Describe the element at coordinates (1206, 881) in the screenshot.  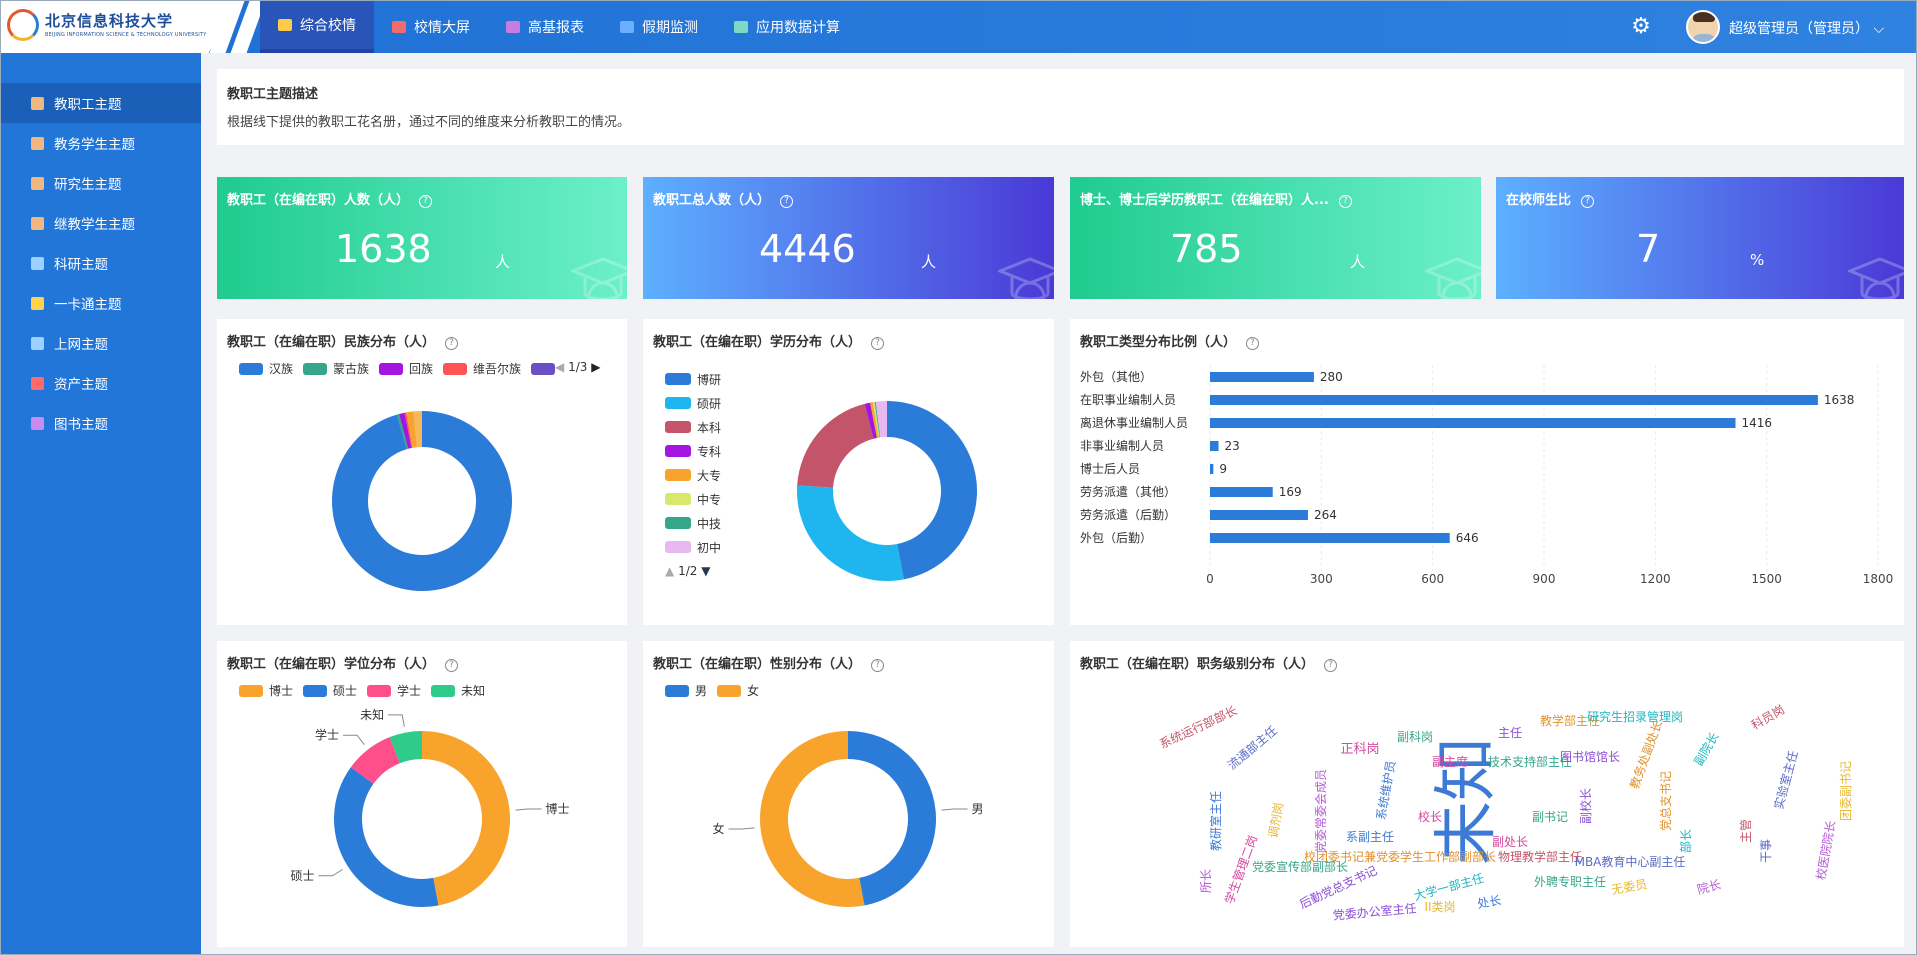
I see `word-cloud-word: 所长` at that location.